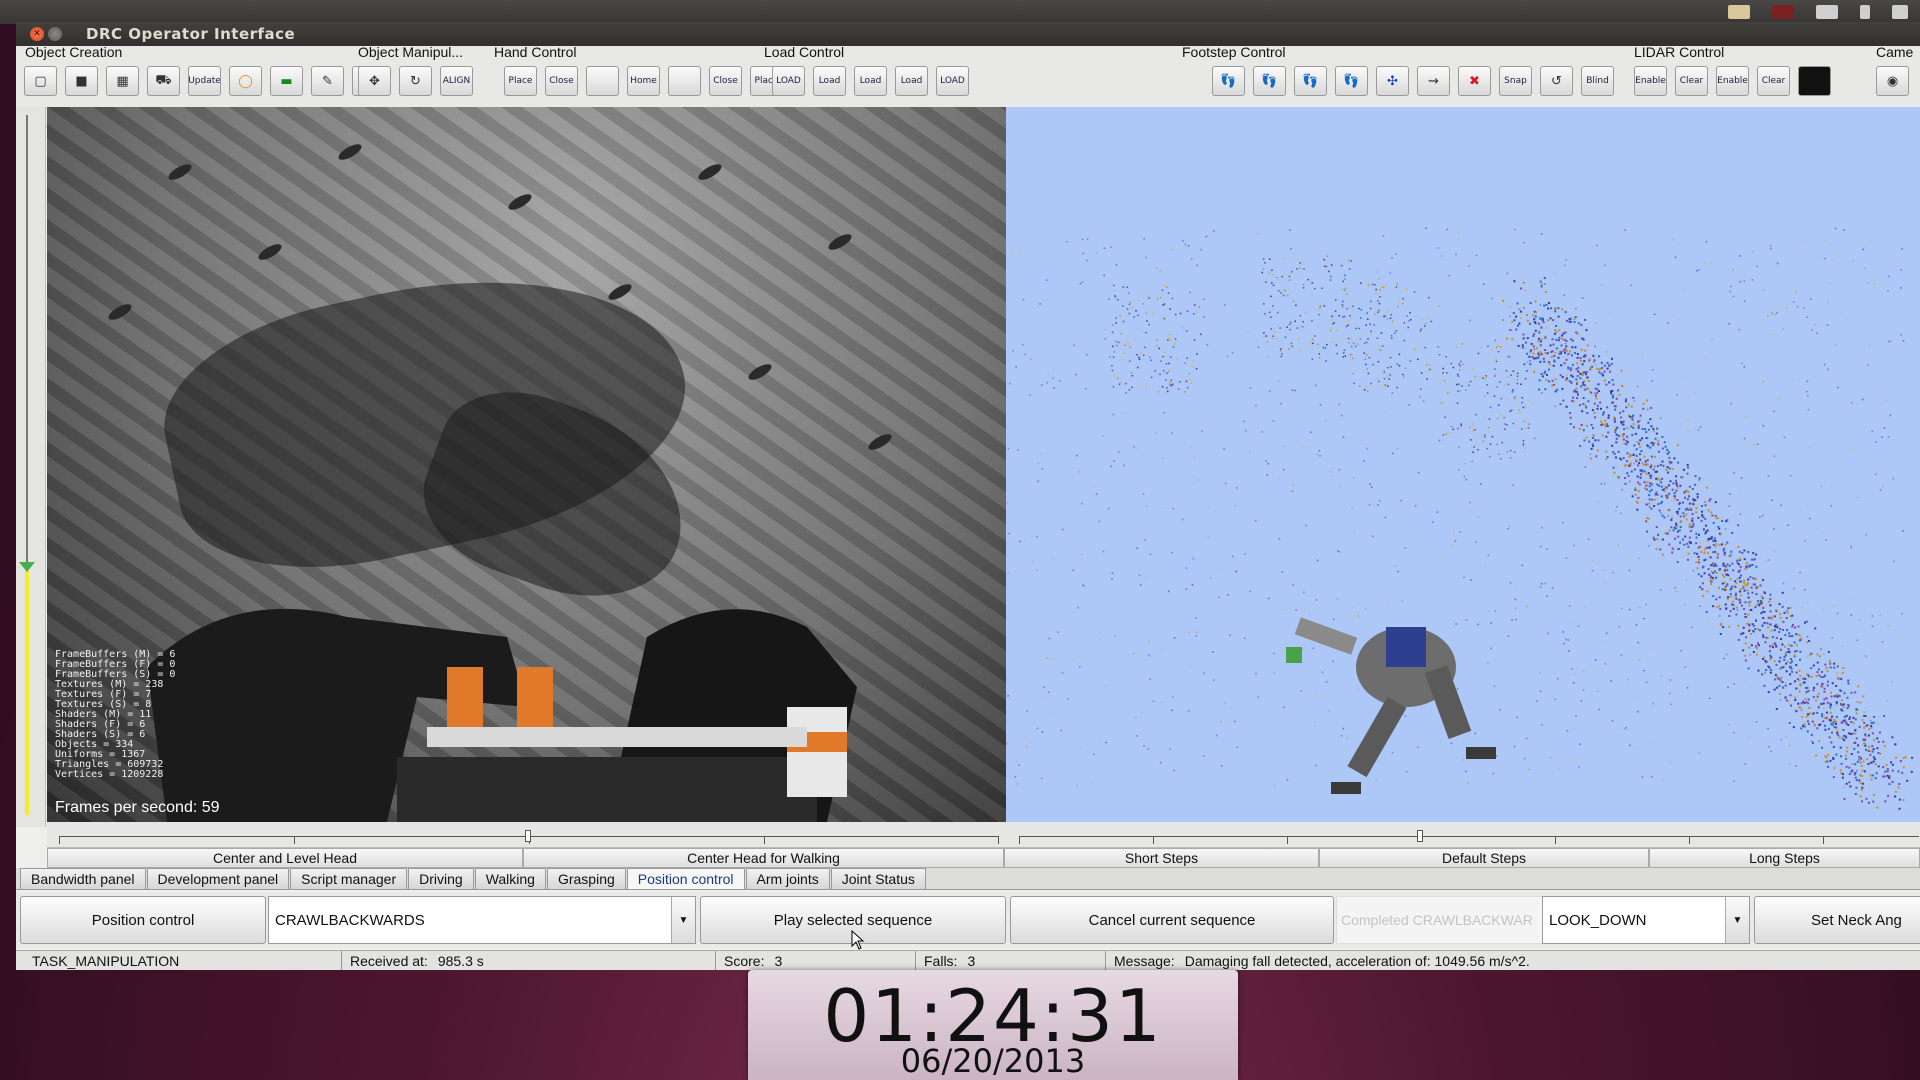  Describe the element at coordinates (763, 858) in the screenshot. I see `center-head-walking-button: Center Head for Walking` at that location.